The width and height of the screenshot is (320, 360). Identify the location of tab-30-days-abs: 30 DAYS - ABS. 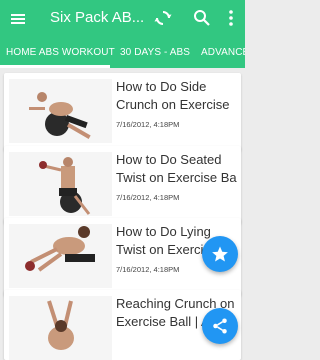
(155, 52).